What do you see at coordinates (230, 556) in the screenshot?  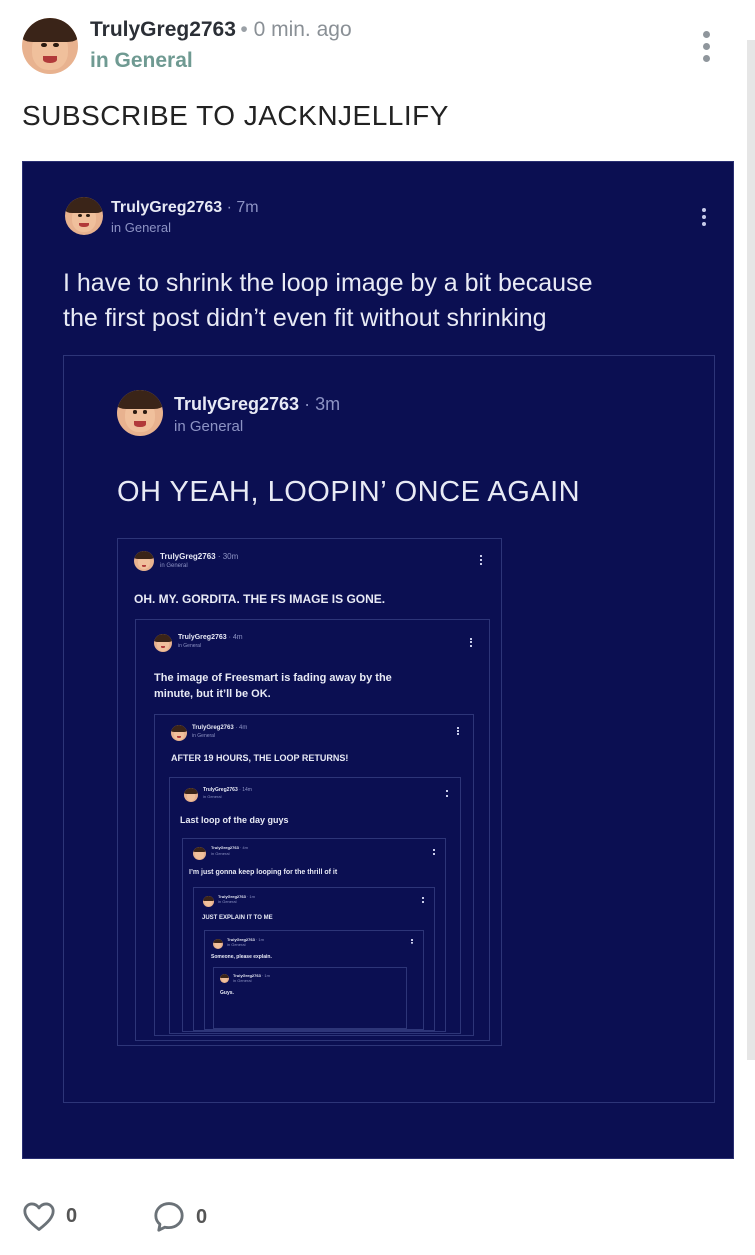 I see `timestamp: 30m` at bounding box center [230, 556].